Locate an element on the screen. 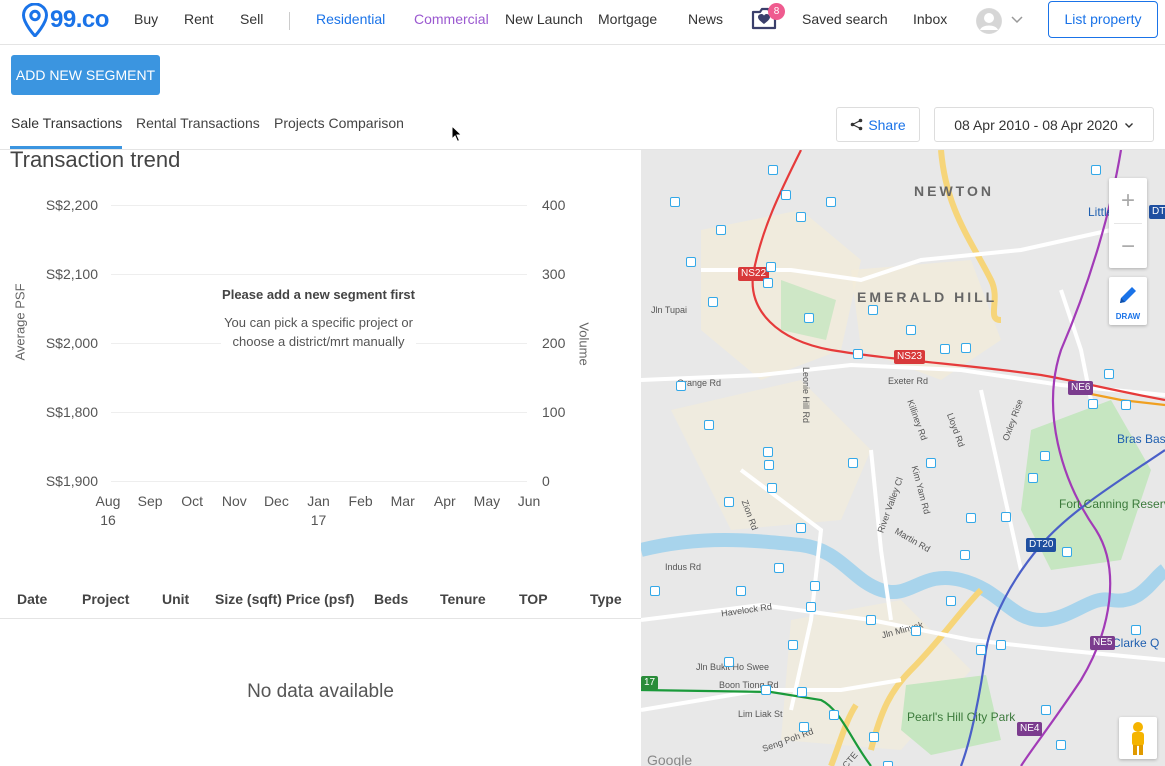 The image size is (1165, 766). mrt-station-label: NS23 is located at coordinates (910, 357).